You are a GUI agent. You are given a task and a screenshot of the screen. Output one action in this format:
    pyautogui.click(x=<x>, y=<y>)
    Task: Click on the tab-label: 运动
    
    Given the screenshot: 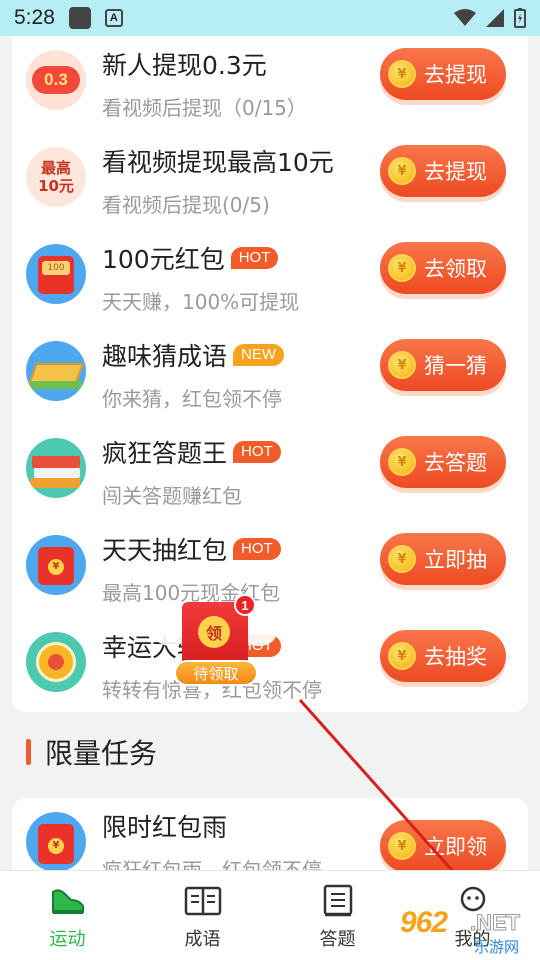 What is the action you would take?
    pyautogui.click(x=67, y=939)
    